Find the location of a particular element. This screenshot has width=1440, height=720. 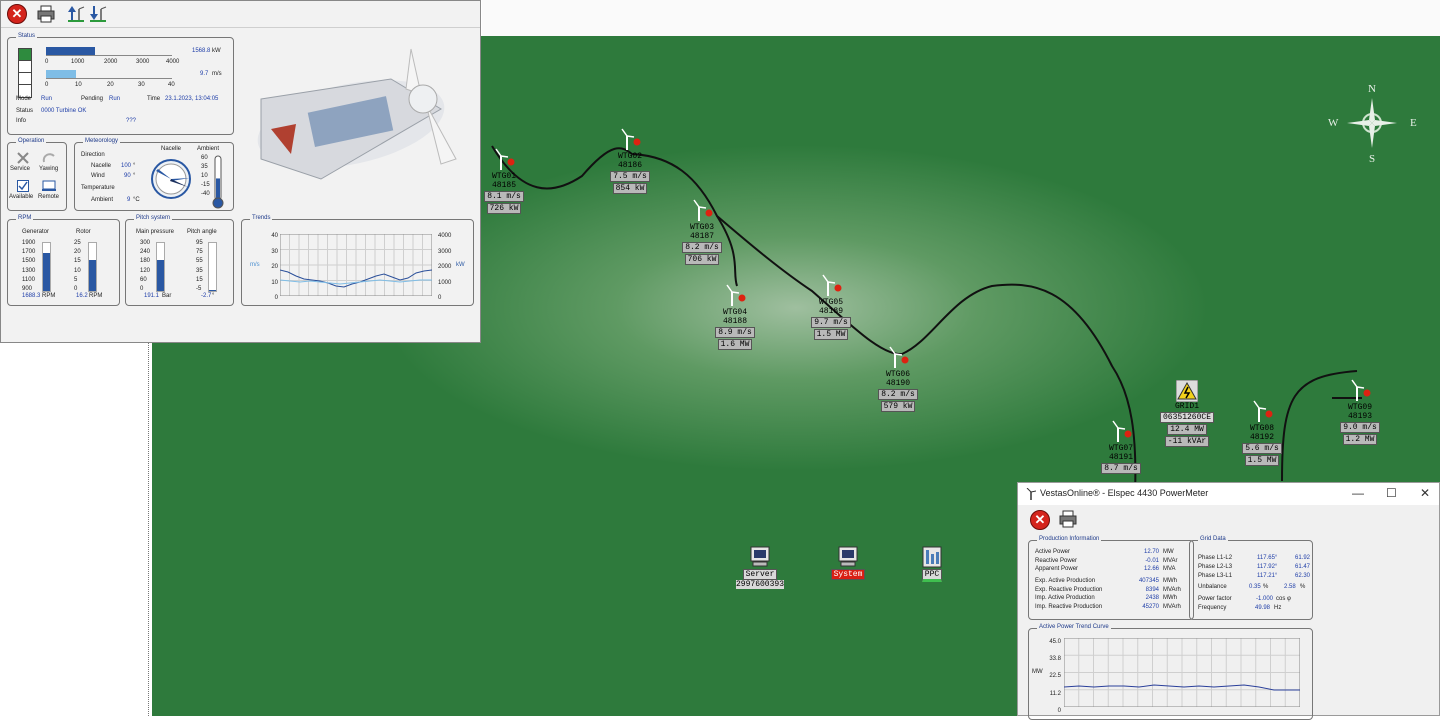

turbine-wtg02: WTG02 48186 7.5 m/s 854 kW is located at coordinates (630, 161).